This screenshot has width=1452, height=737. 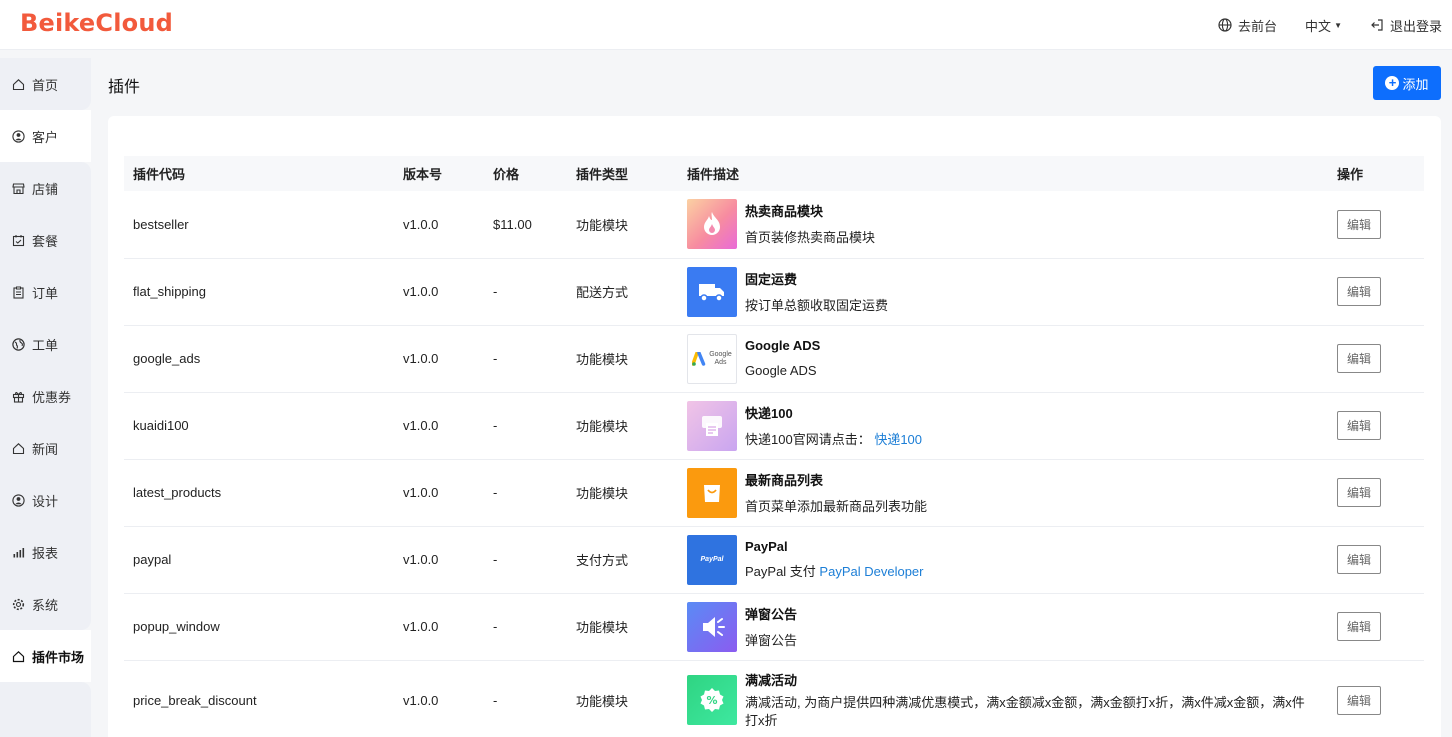 I want to click on sidebar-item-news: 新闻, so click(x=45, y=448).